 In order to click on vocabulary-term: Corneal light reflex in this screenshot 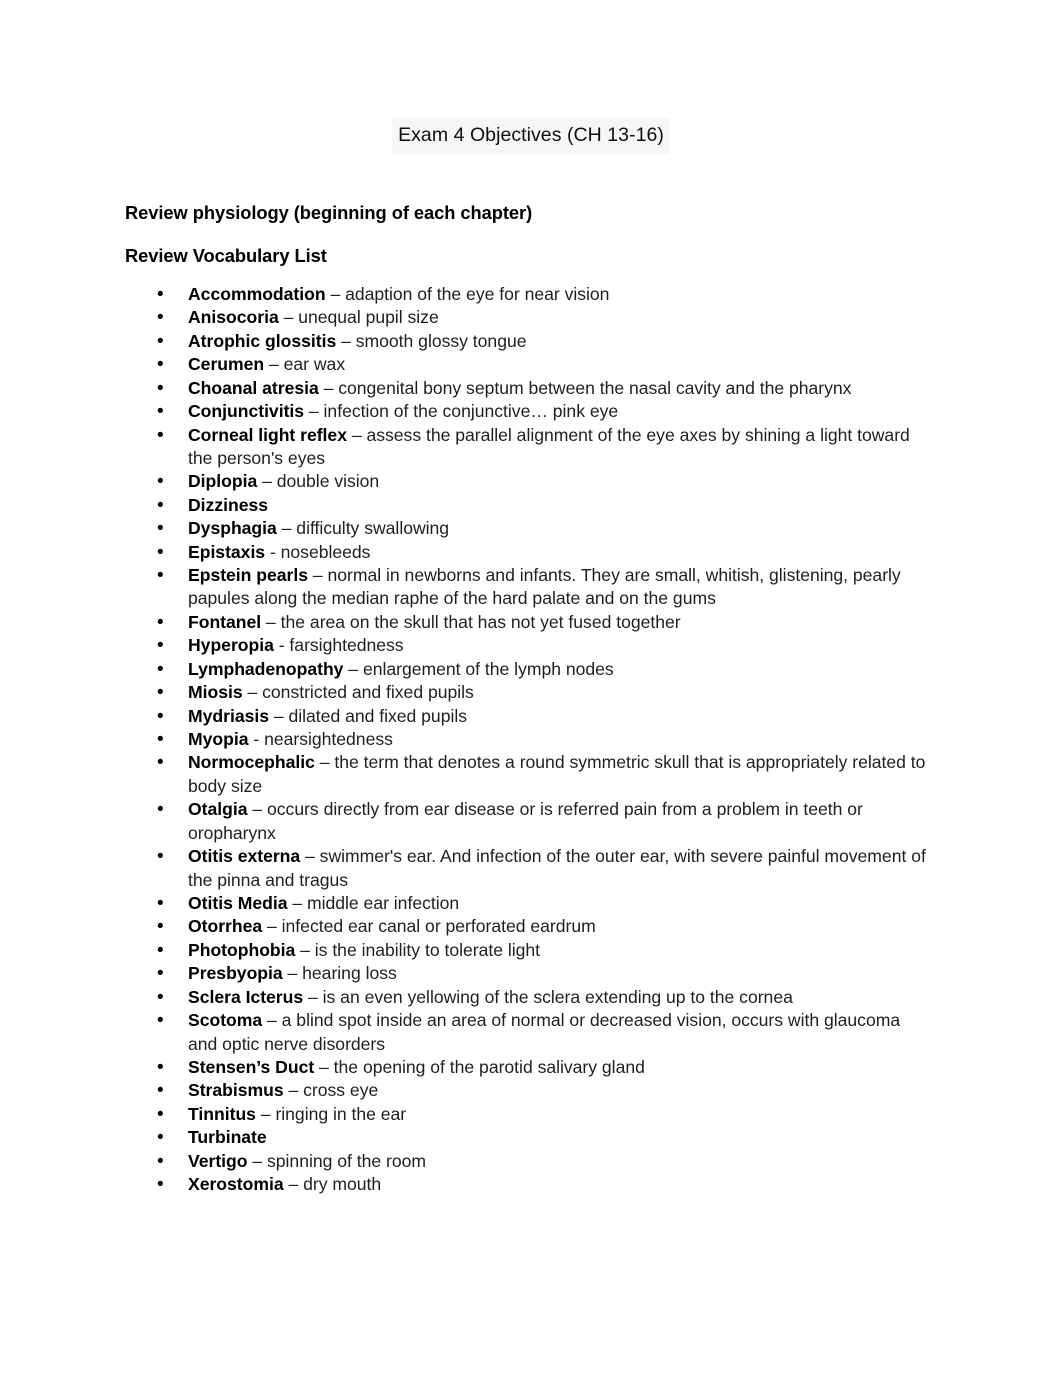, I will do `click(267, 434)`.